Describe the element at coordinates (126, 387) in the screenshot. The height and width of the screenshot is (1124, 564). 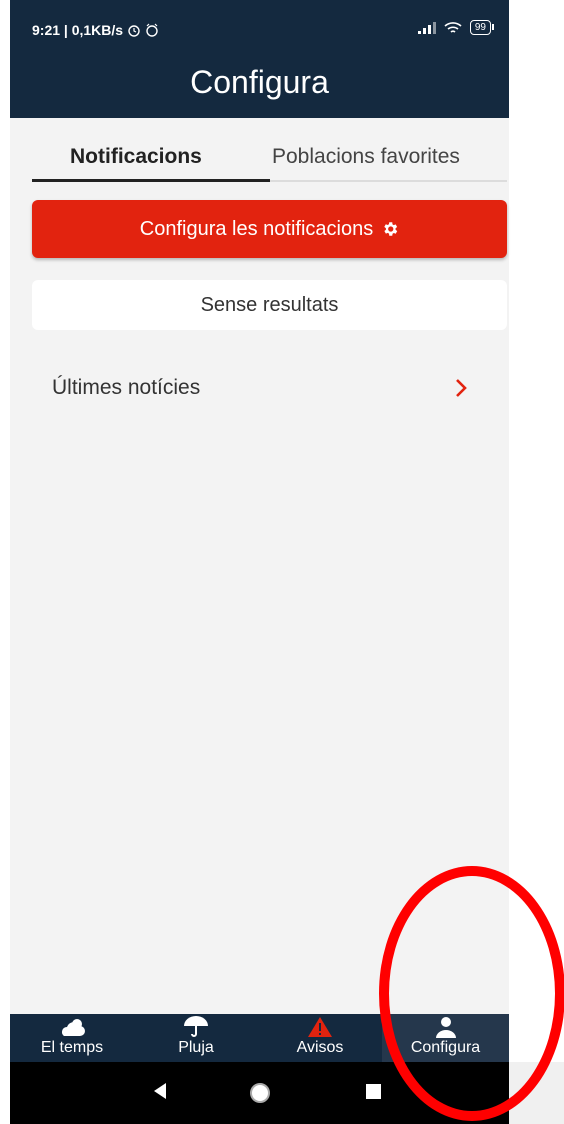
I see `latest-news-label: Últimes notícies` at that location.